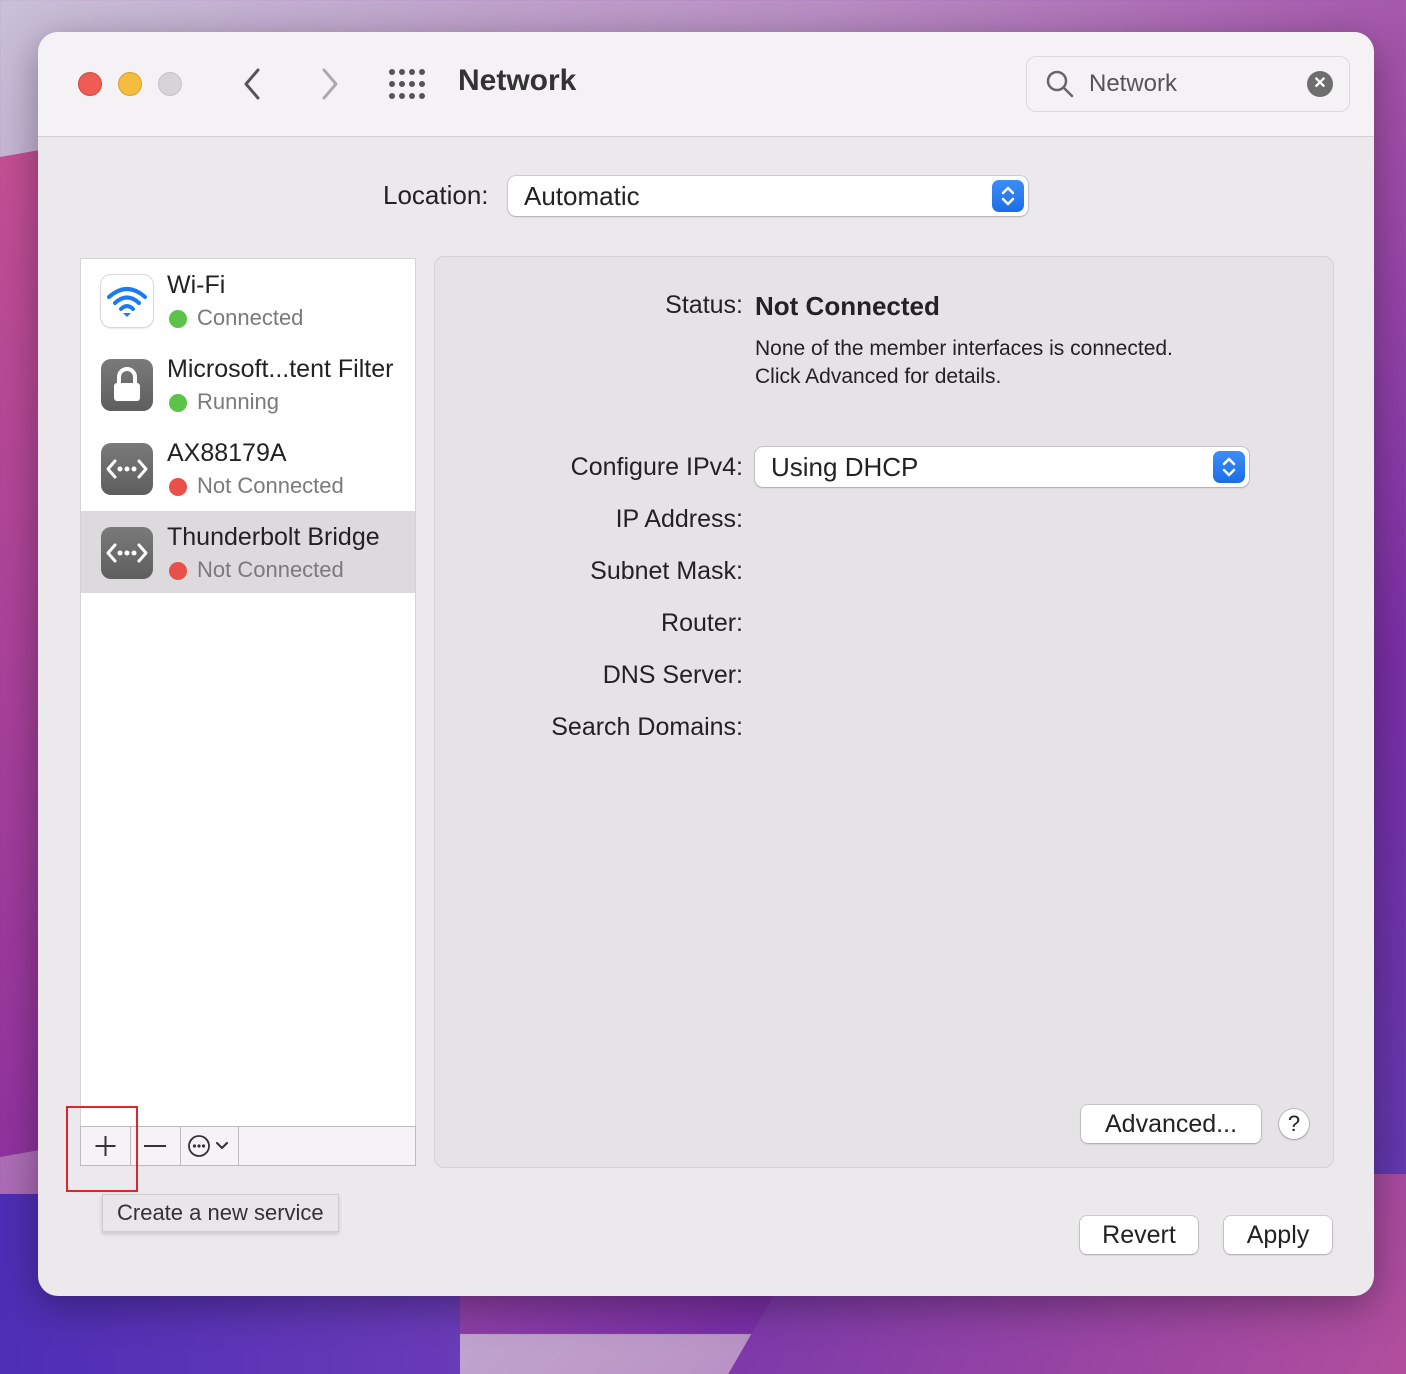 The width and height of the screenshot is (1406, 1374). I want to click on location-popup: Automatic, so click(768, 196).